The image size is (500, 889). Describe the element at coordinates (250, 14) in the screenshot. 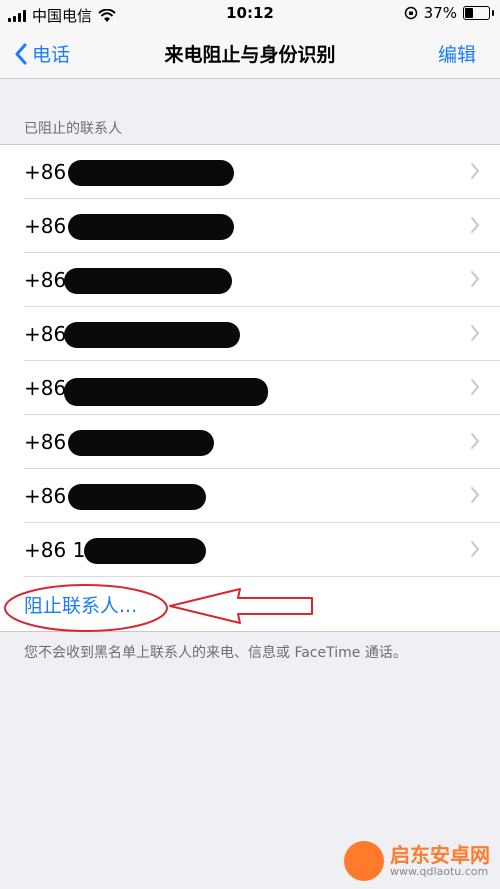

I see `status-bar: 中国电信 10:12 37%` at that location.